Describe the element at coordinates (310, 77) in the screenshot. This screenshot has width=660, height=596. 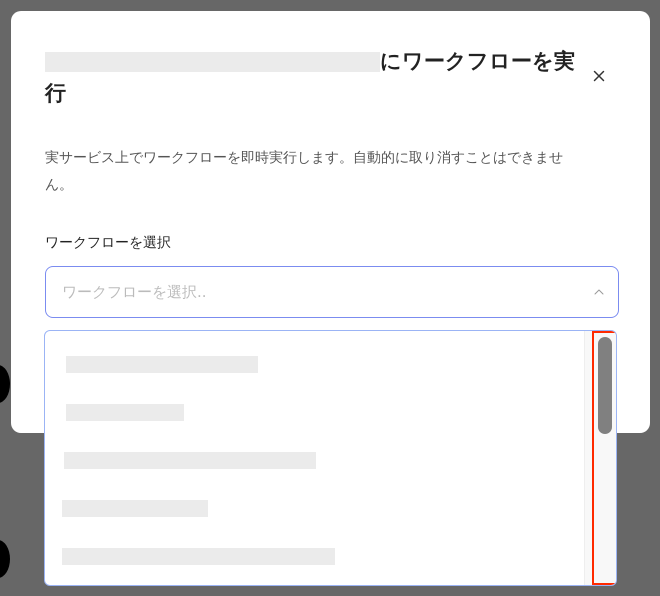
I see `dialog-title: にワークフローを実行` at that location.